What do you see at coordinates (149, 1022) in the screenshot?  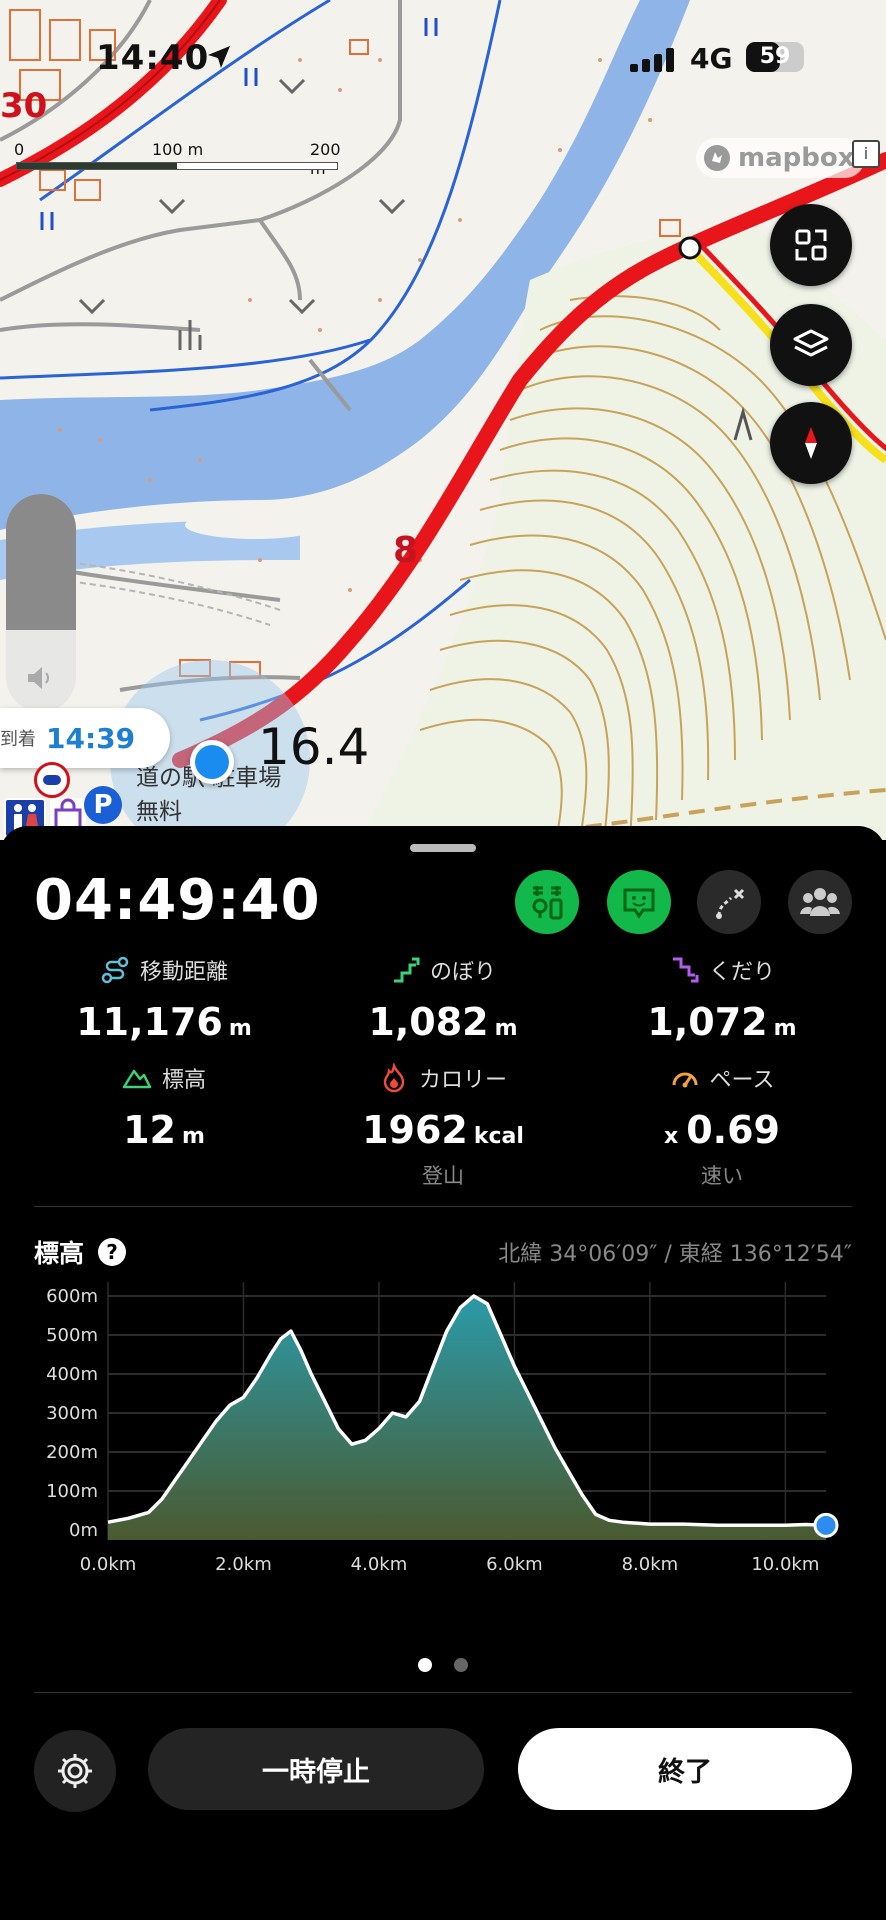 I see `stat-distance-value: 11,176` at bounding box center [149, 1022].